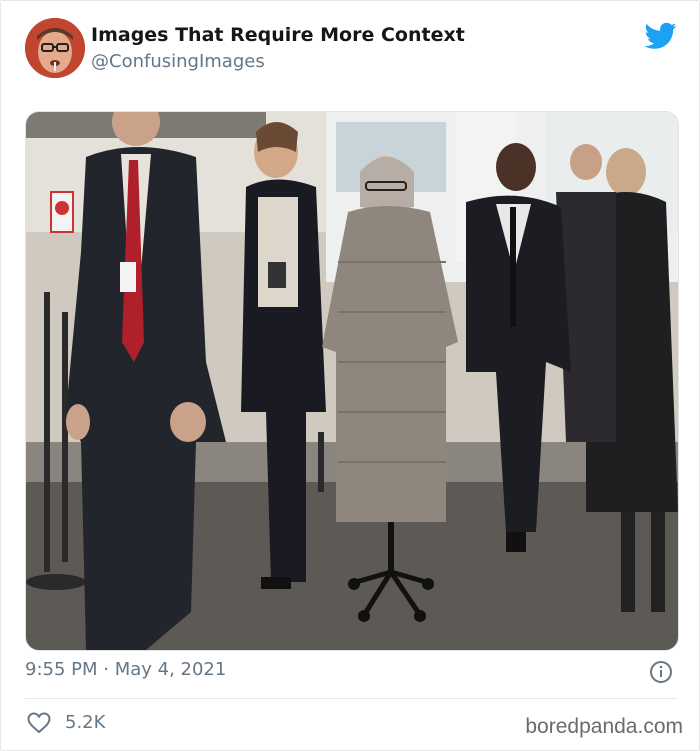  What do you see at coordinates (278, 35) in the screenshot?
I see `display-name: Images That Require More Context` at bounding box center [278, 35].